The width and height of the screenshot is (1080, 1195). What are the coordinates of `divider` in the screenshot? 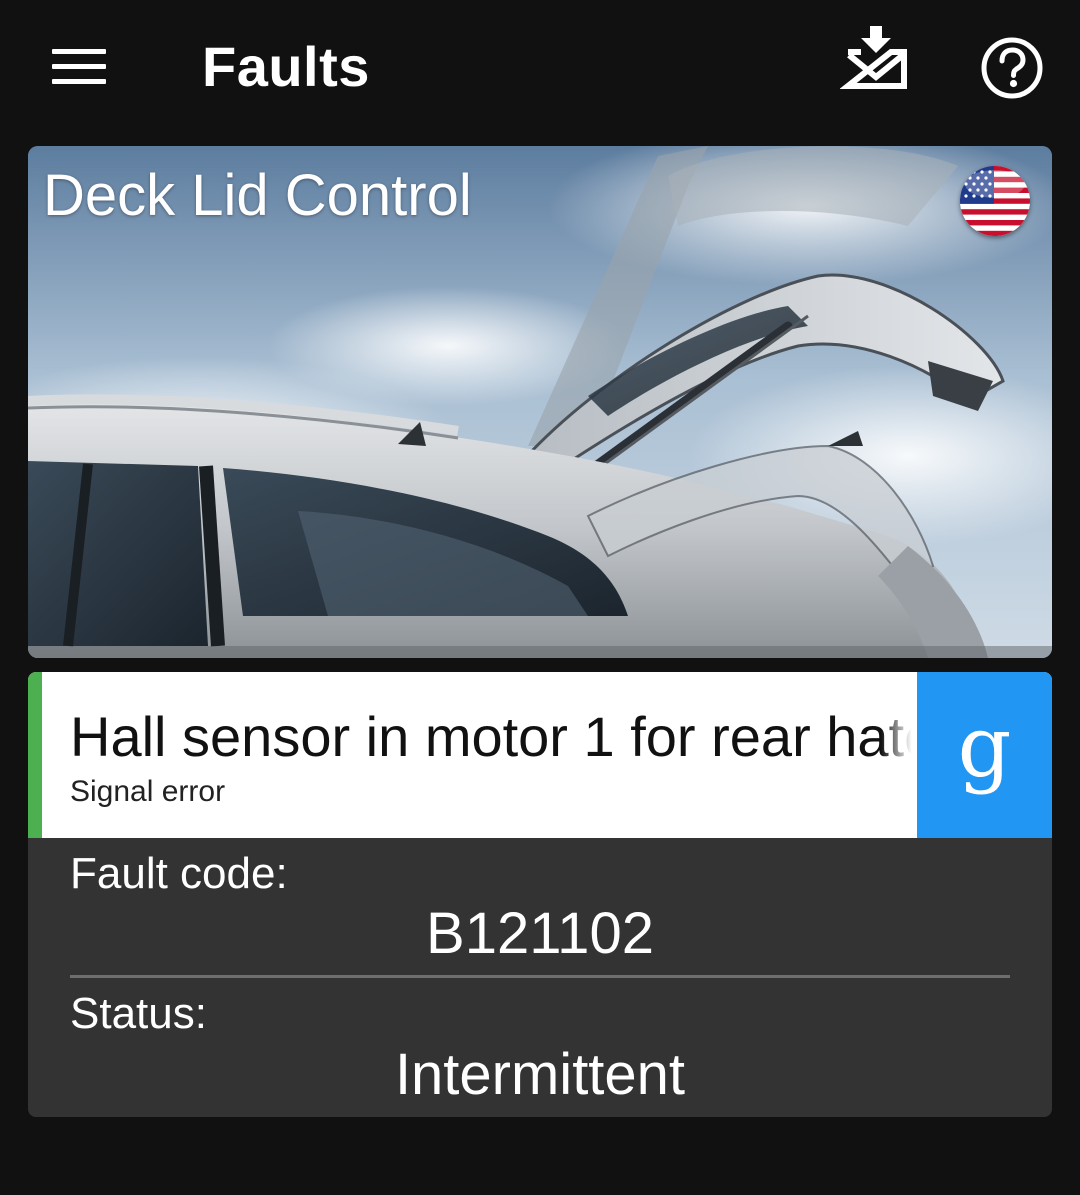 It's located at (540, 976).